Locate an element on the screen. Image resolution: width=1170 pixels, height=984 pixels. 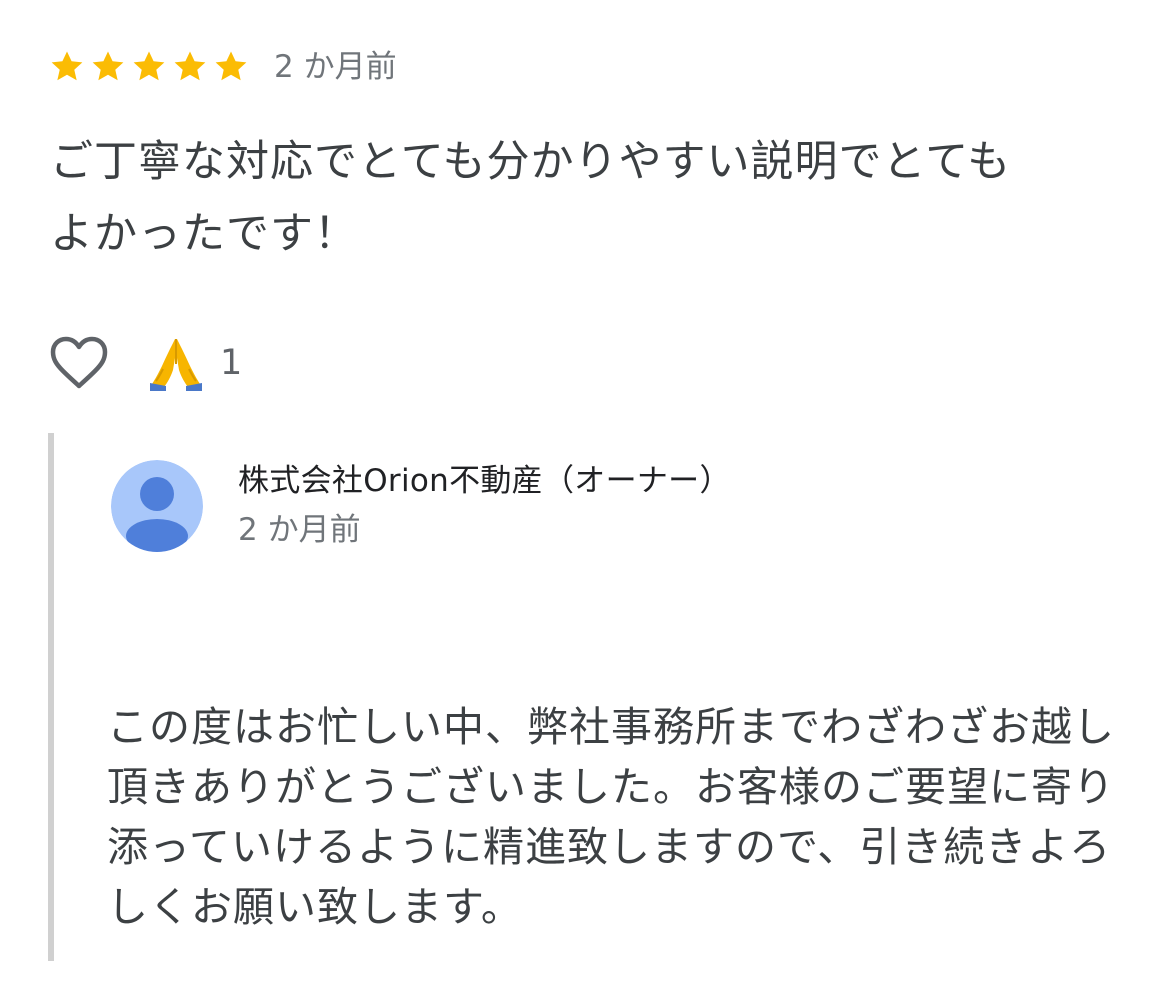
like-button is located at coordinates (79, 363).